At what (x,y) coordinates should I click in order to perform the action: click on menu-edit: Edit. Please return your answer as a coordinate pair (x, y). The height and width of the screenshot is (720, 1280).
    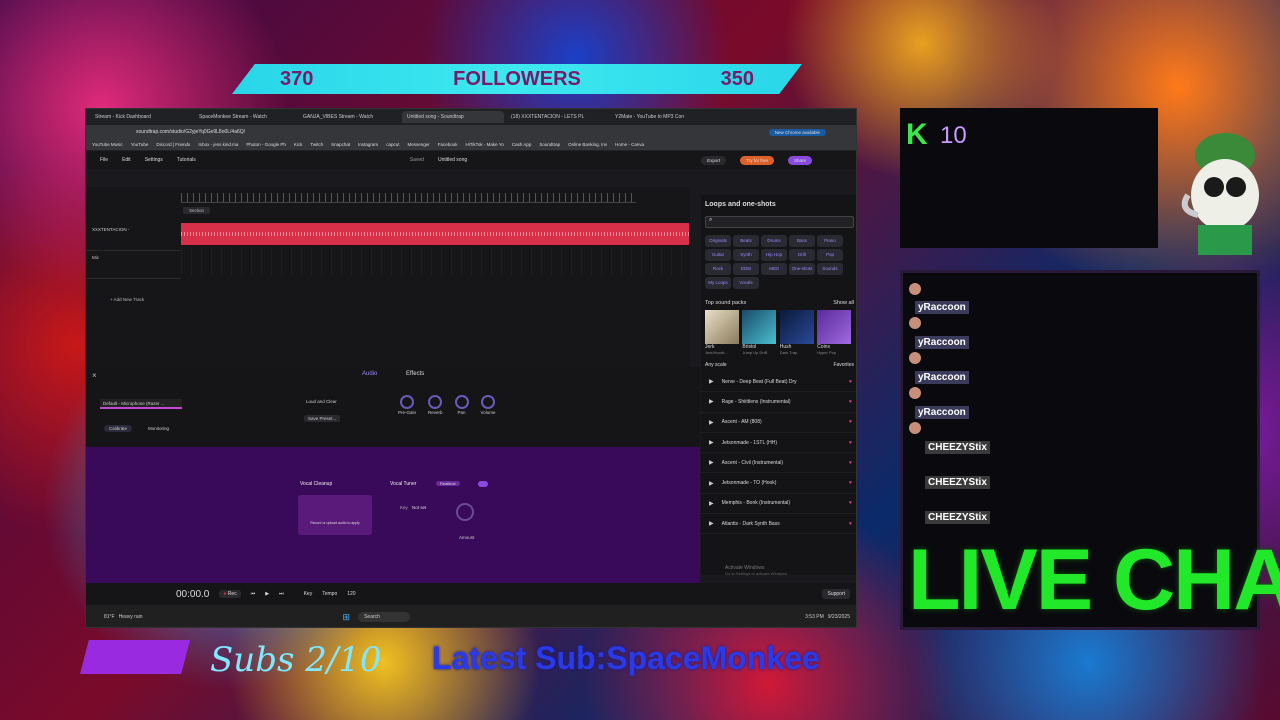
    Looking at the image, I should click on (126, 160).